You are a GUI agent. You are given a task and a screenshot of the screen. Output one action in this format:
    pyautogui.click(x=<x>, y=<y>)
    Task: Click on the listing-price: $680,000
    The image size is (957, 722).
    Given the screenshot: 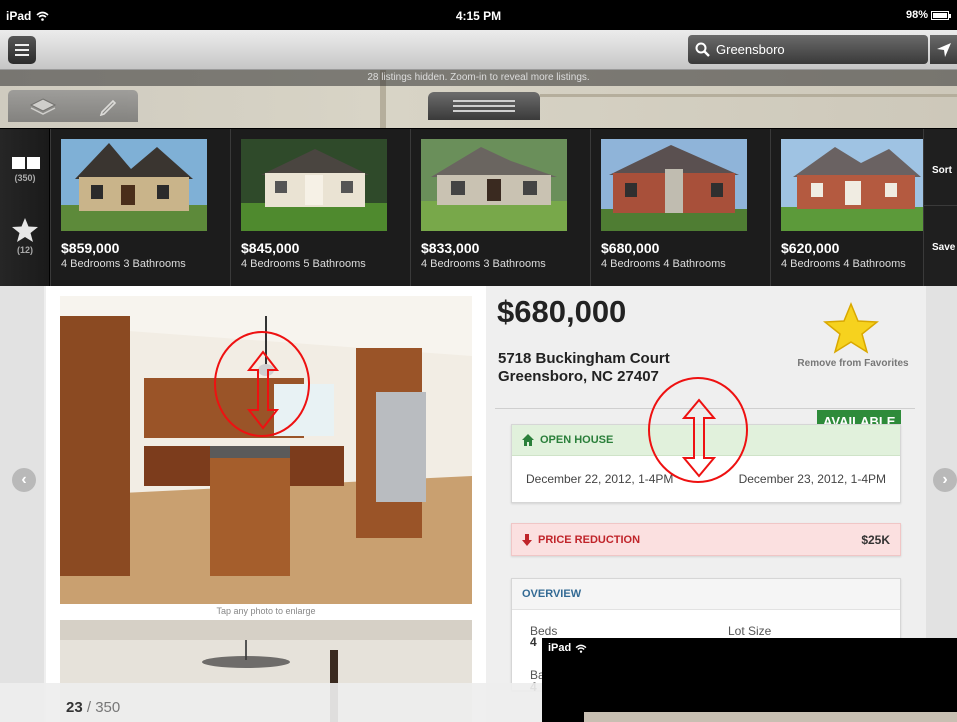 What is the action you would take?
    pyautogui.click(x=630, y=248)
    